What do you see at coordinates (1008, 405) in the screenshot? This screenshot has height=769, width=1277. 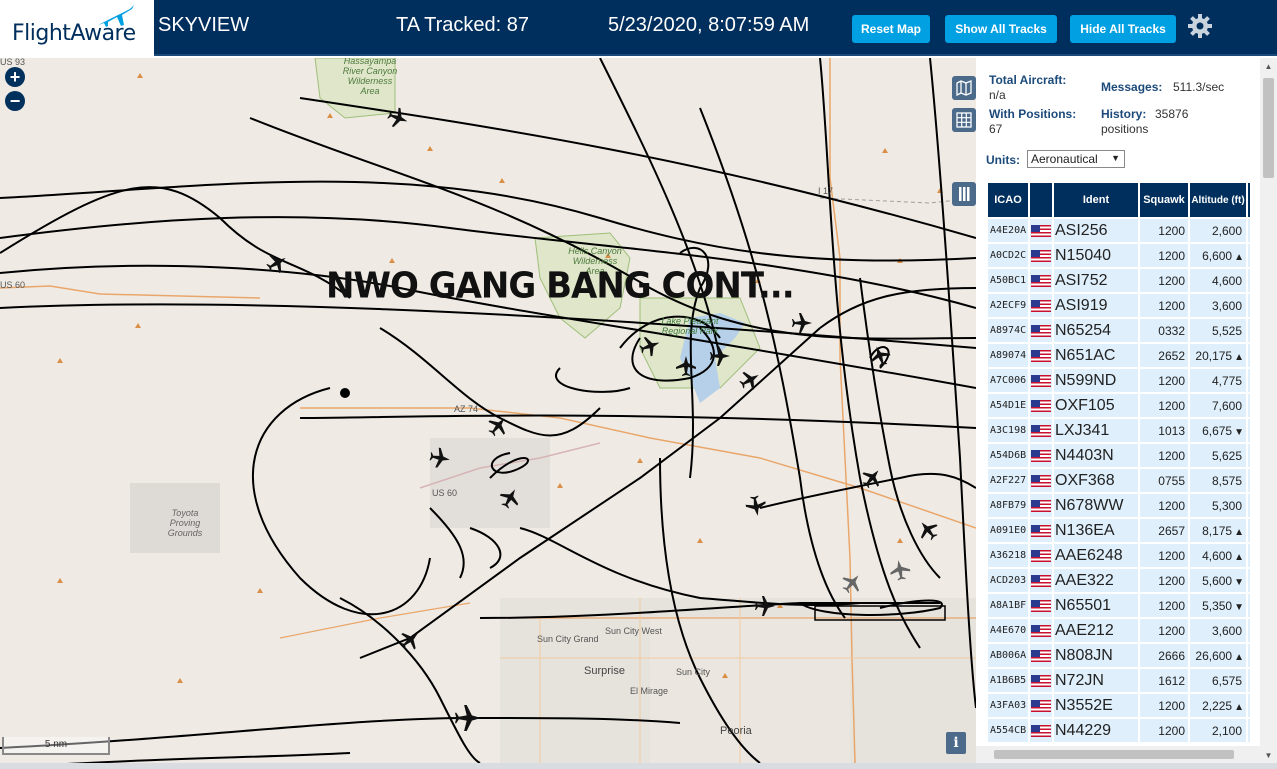 I see `cell-icao: A54D1E` at bounding box center [1008, 405].